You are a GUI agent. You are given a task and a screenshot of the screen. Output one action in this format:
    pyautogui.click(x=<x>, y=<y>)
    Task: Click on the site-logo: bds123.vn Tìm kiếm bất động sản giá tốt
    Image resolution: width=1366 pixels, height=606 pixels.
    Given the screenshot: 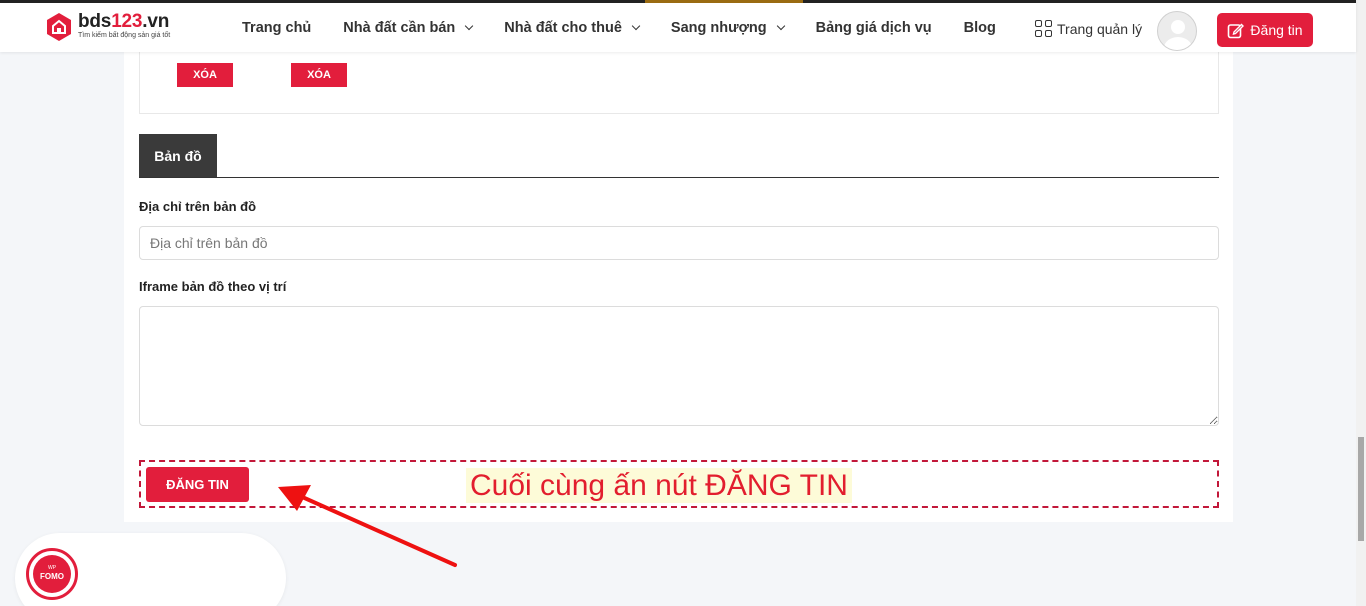 What is the action you would take?
    pyautogui.click(x=108, y=27)
    